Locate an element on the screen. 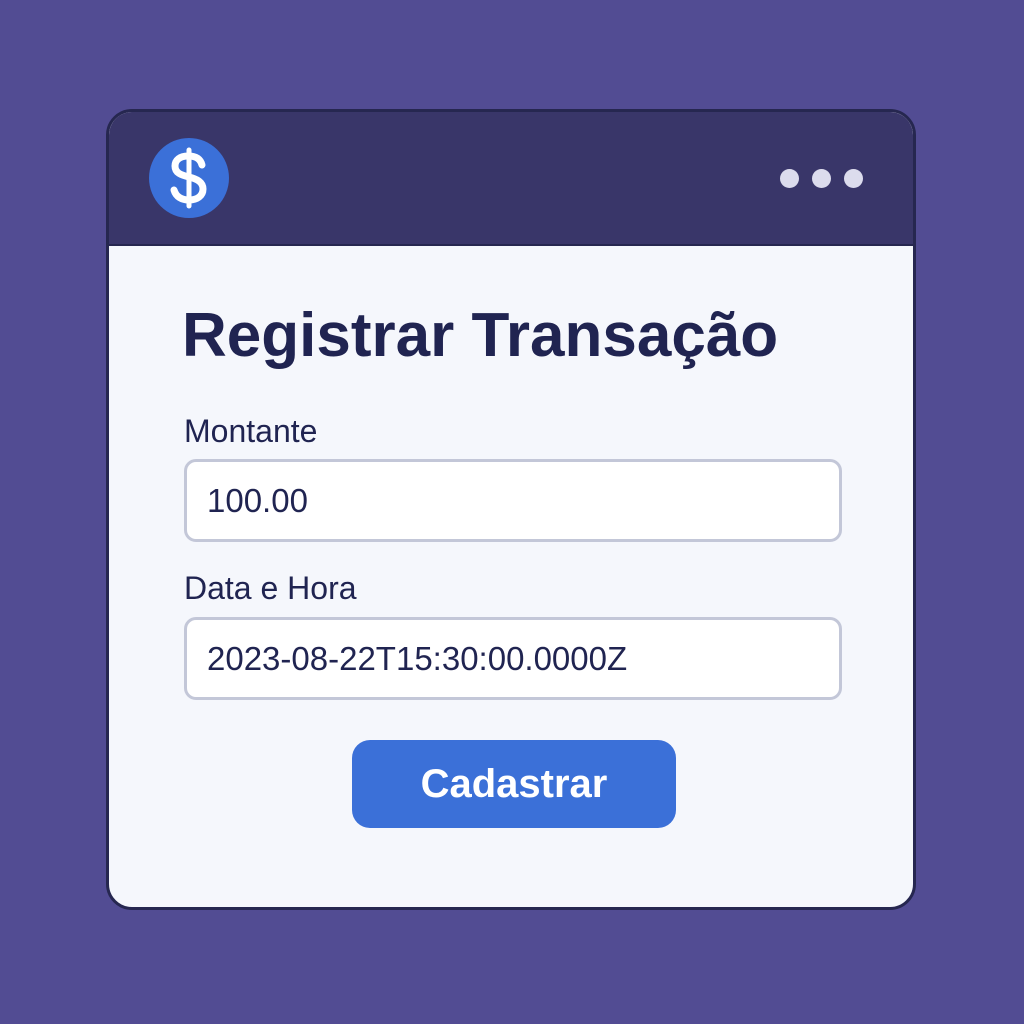  more-options-button is located at coordinates (821, 178).